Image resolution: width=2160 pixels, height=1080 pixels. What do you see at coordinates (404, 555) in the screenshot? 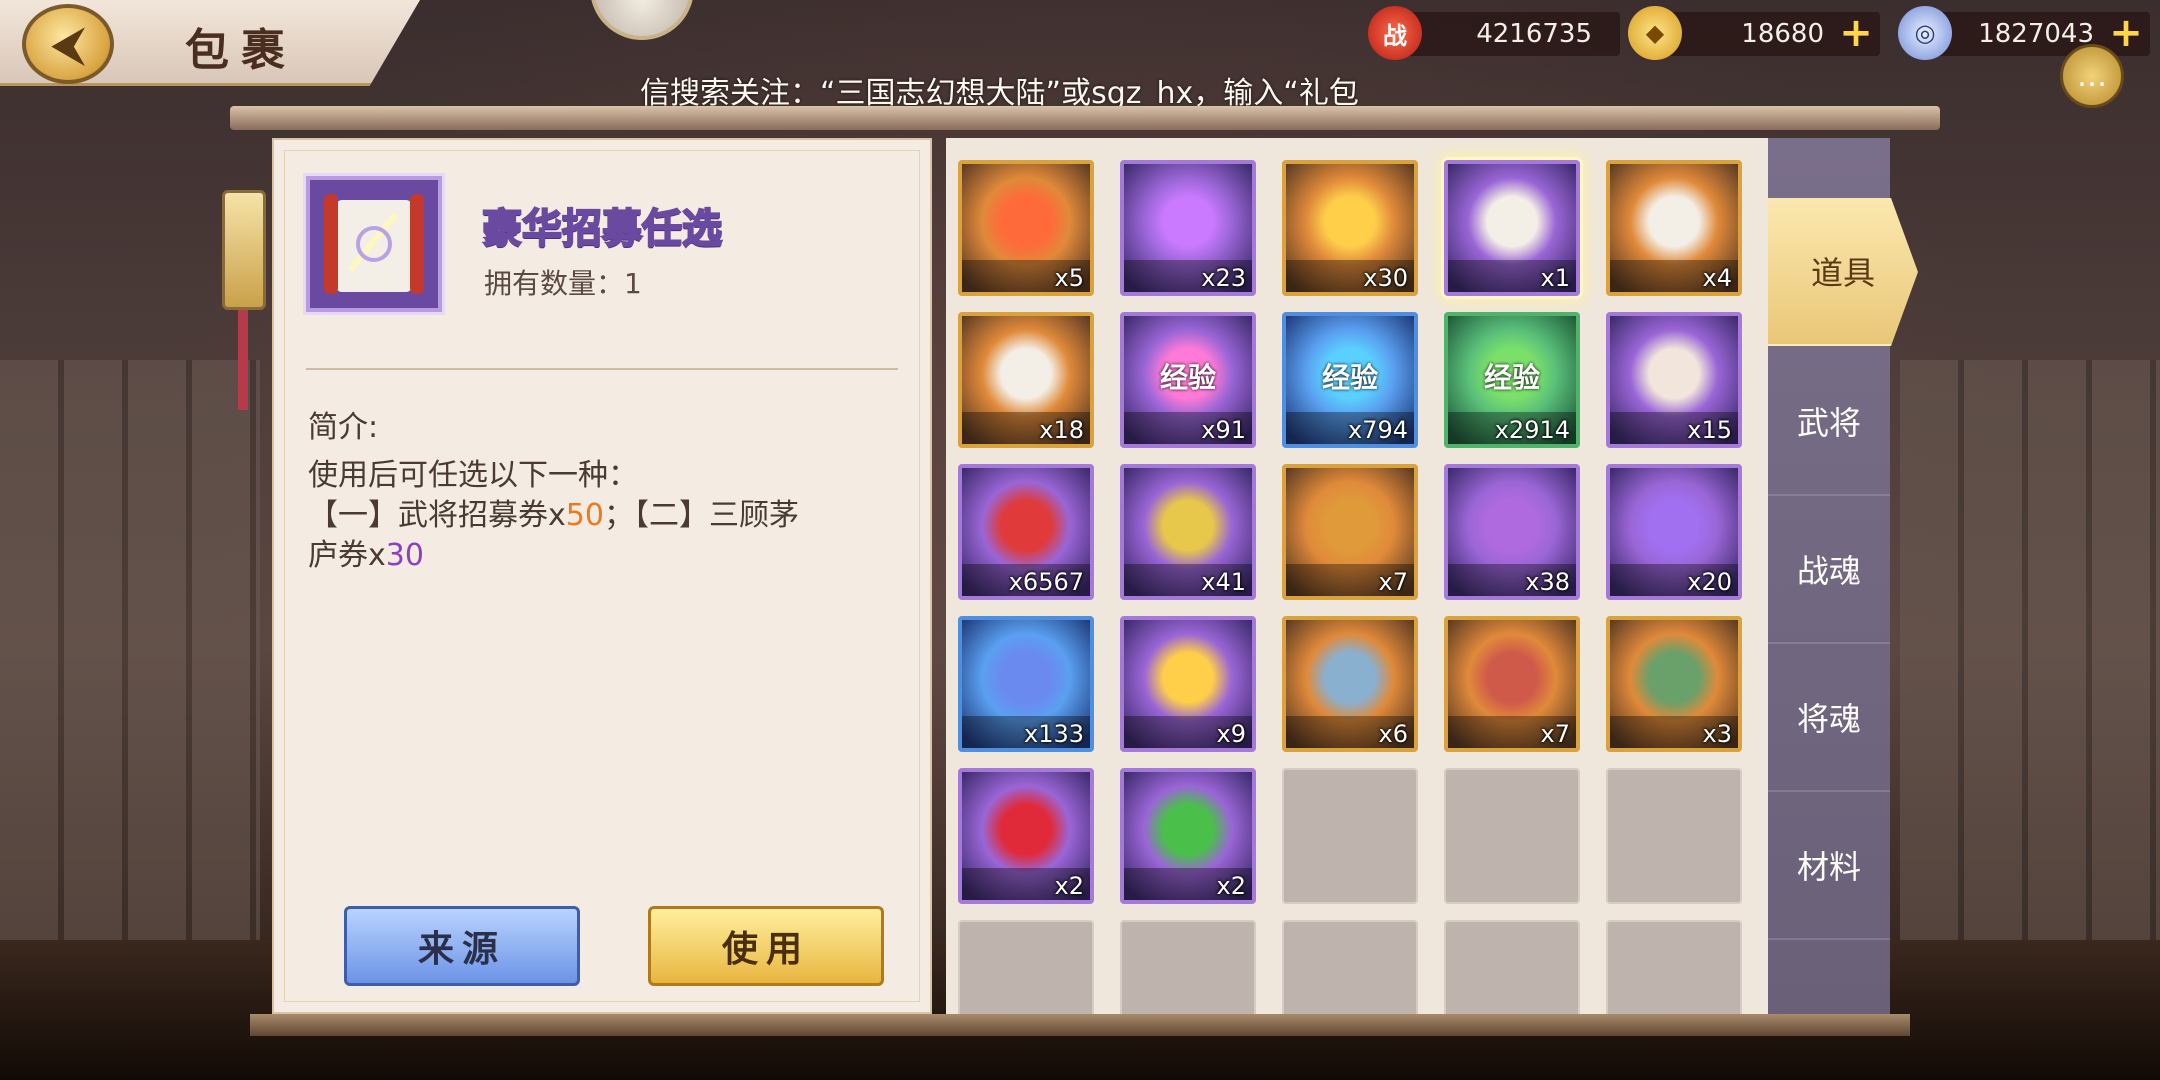
I see `desc-option-2-amount: 30` at bounding box center [404, 555].